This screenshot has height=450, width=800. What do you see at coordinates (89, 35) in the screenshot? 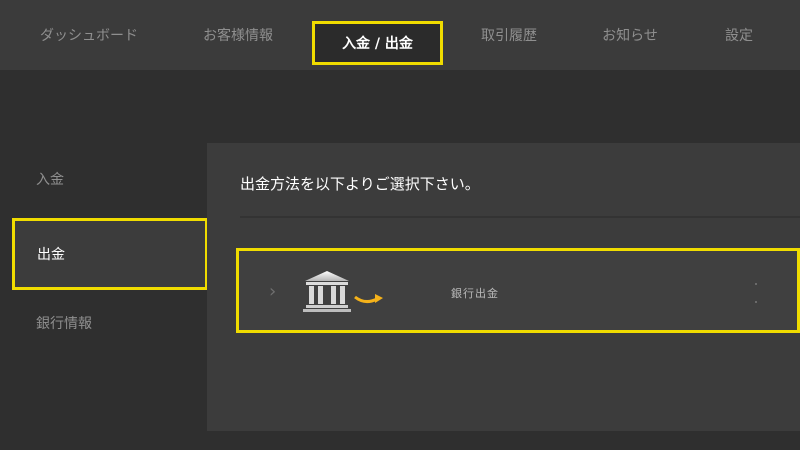
I see `tab-dashboard: ダッシュボード` at bounding box center [89, 35].